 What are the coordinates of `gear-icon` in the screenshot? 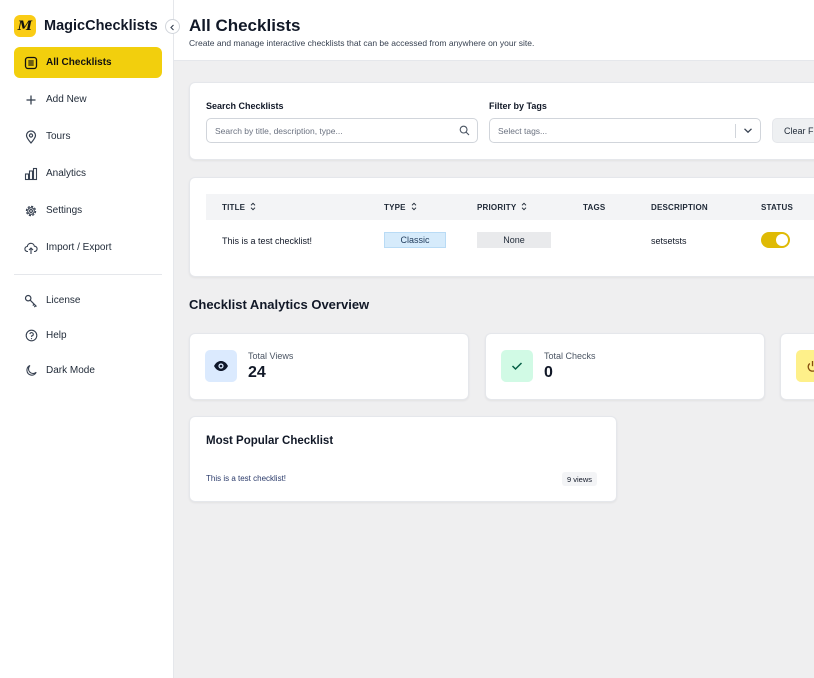 It's located at (31, 211).